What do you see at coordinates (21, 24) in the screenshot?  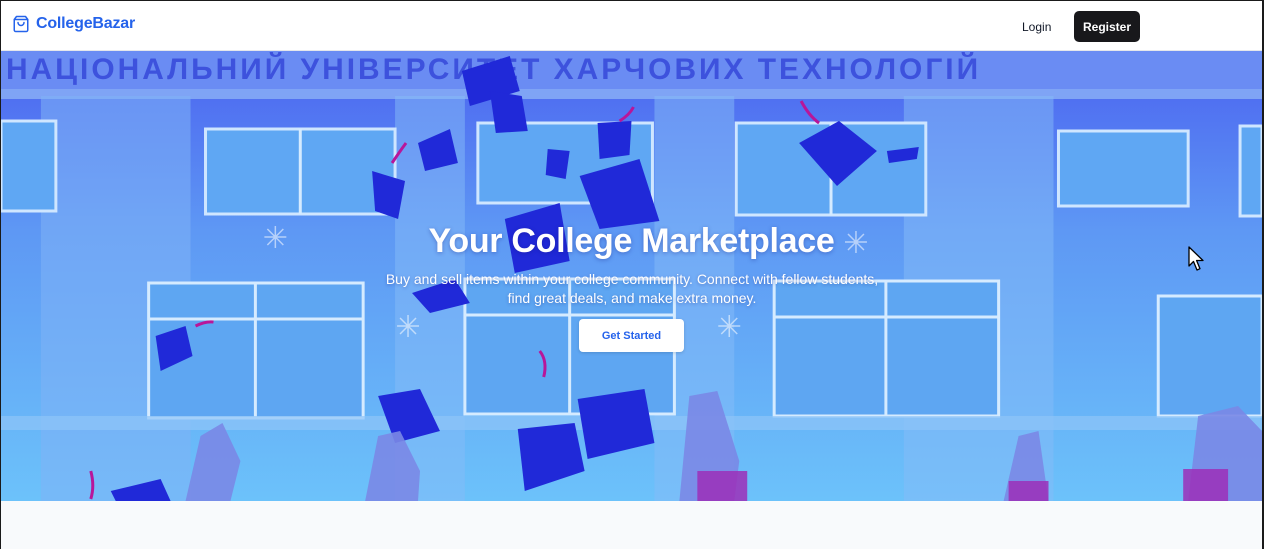 I see `shopping-bag-icon` at bounding box center [21, 24].